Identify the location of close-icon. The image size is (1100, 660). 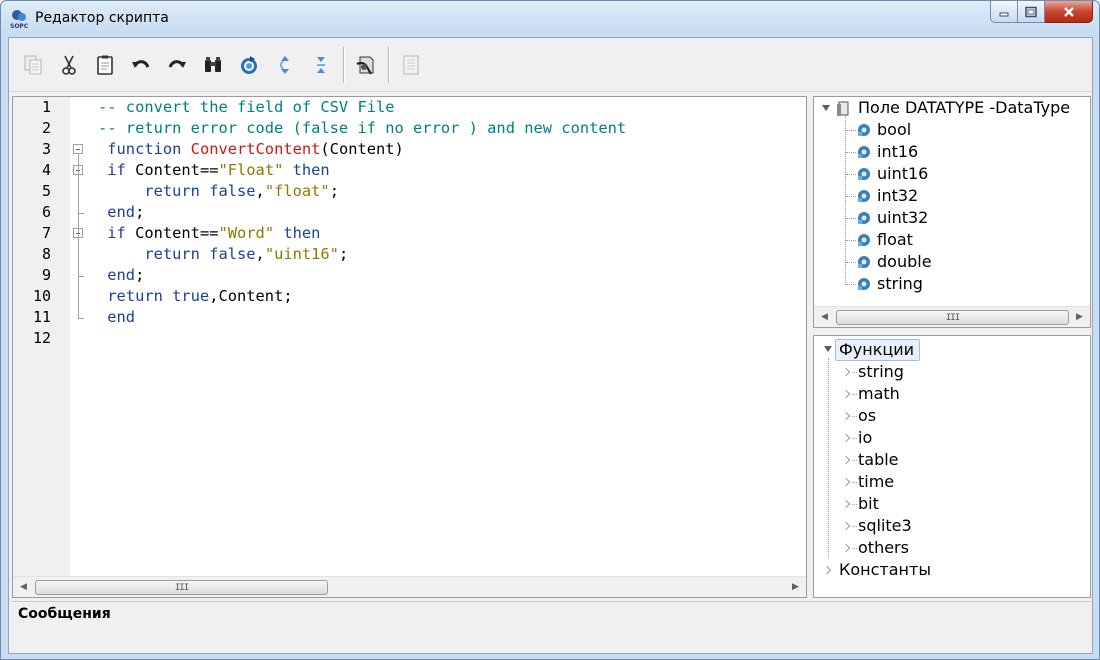
(1068, 11).